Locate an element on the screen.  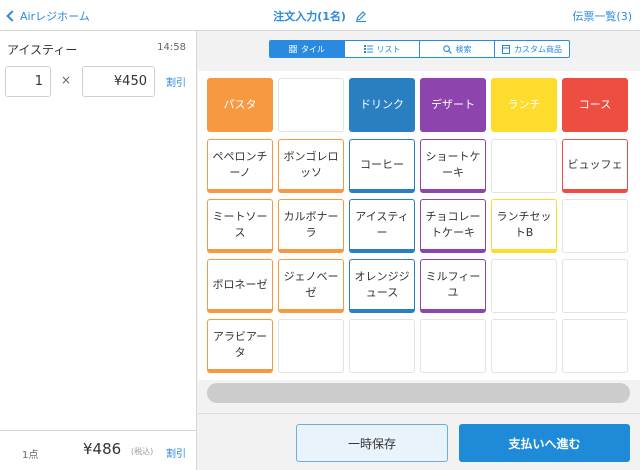
category-tile: パスタ is located at coordinates (240, 105).